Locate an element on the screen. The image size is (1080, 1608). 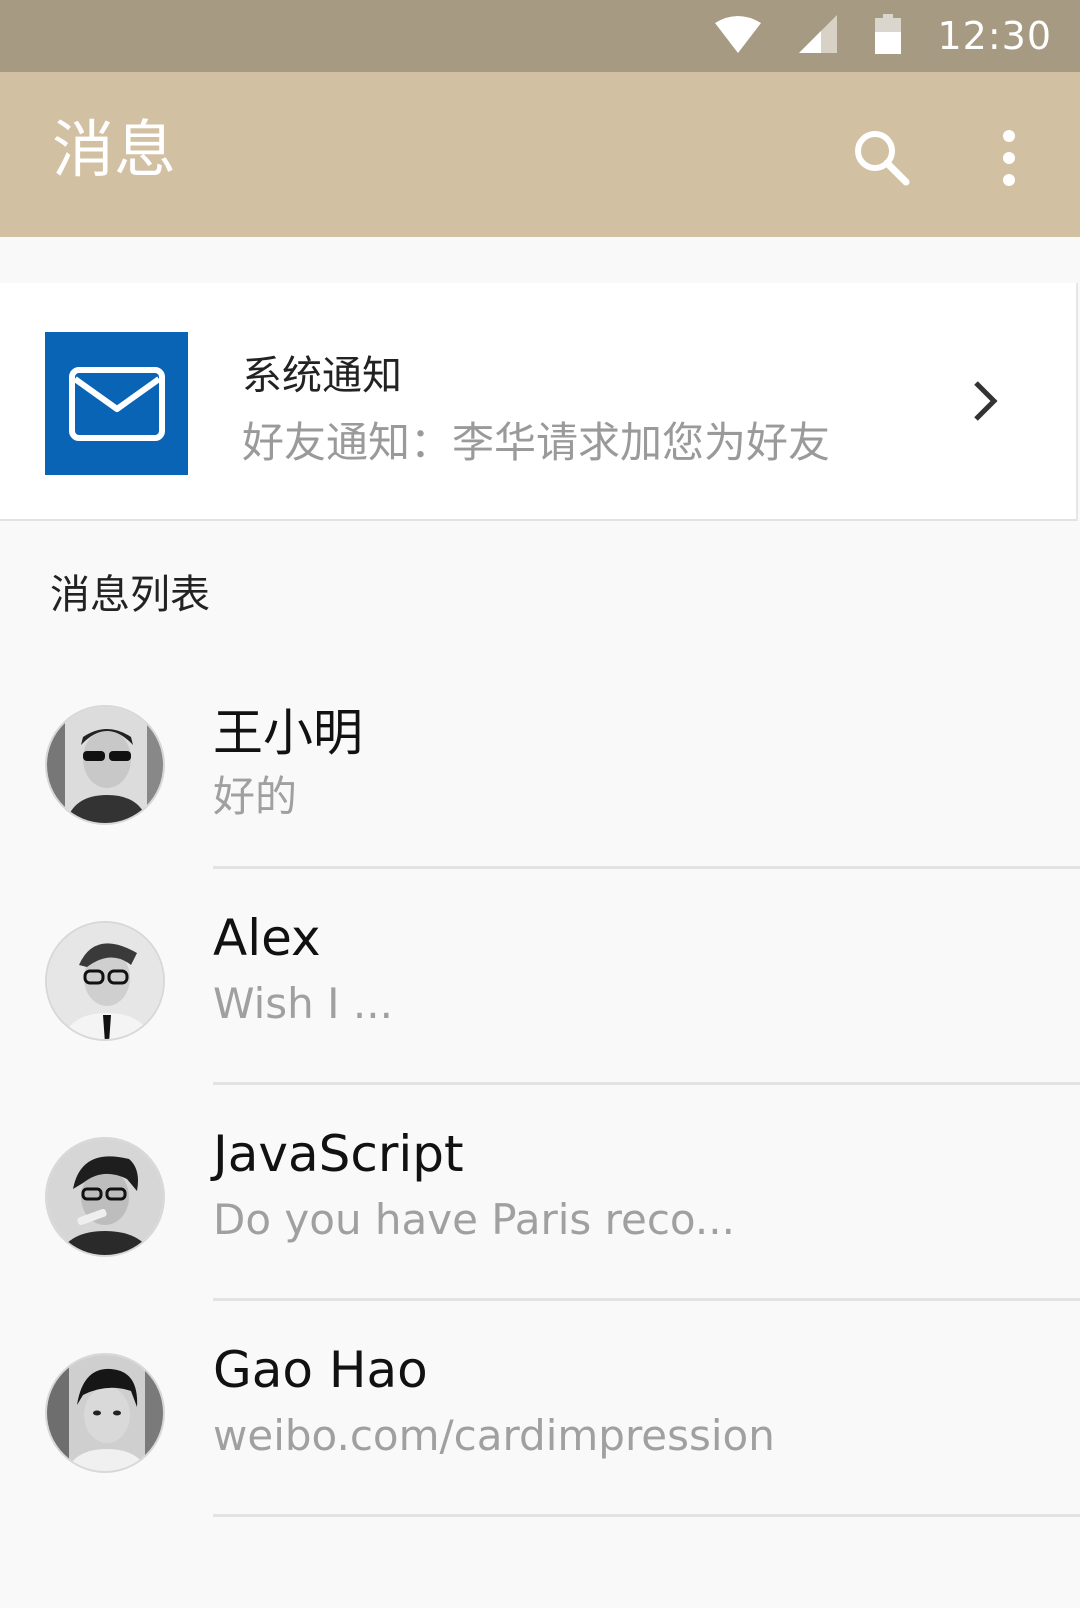
wifi-icon is located at coordinates (738, 36).